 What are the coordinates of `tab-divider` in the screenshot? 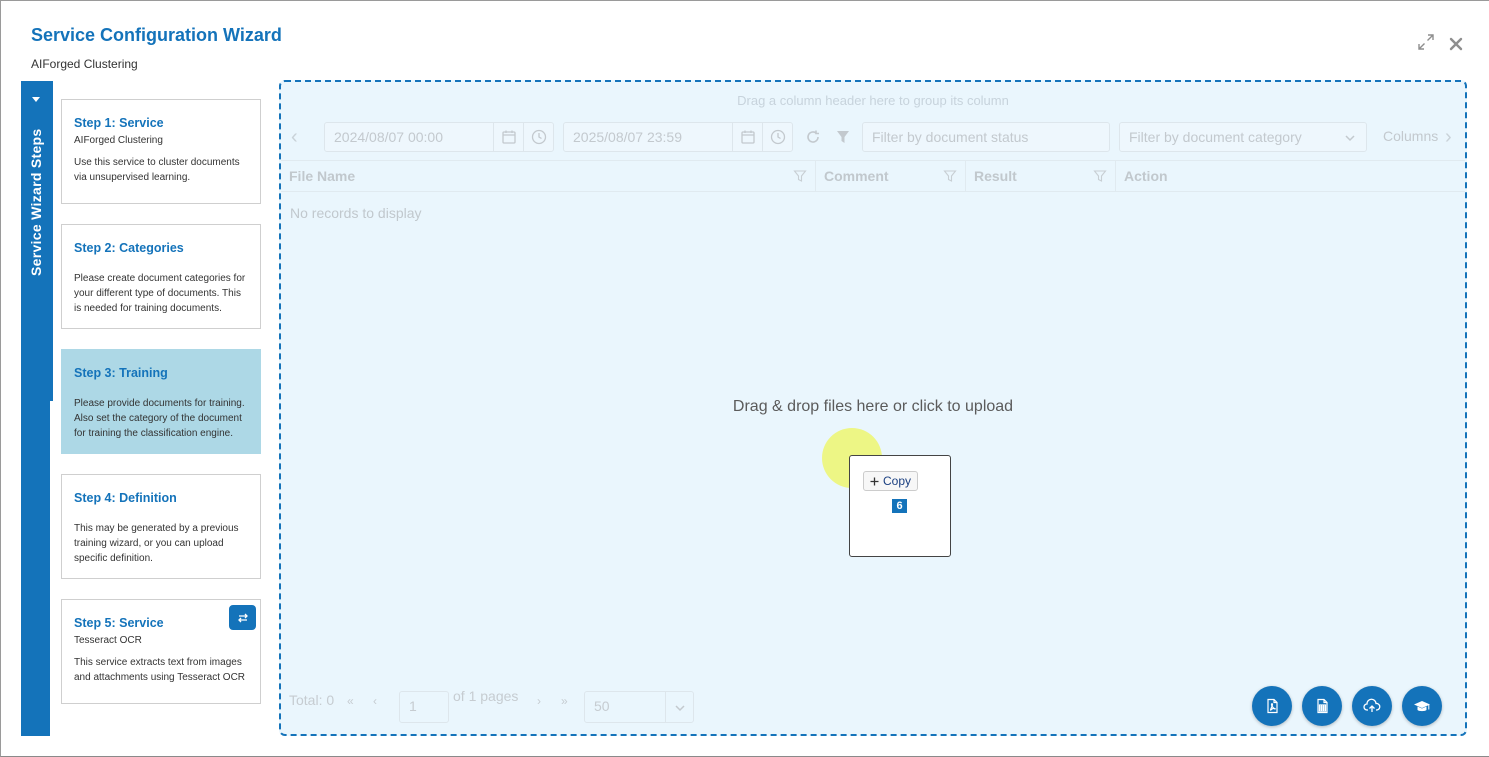 It's located at (51, 568).